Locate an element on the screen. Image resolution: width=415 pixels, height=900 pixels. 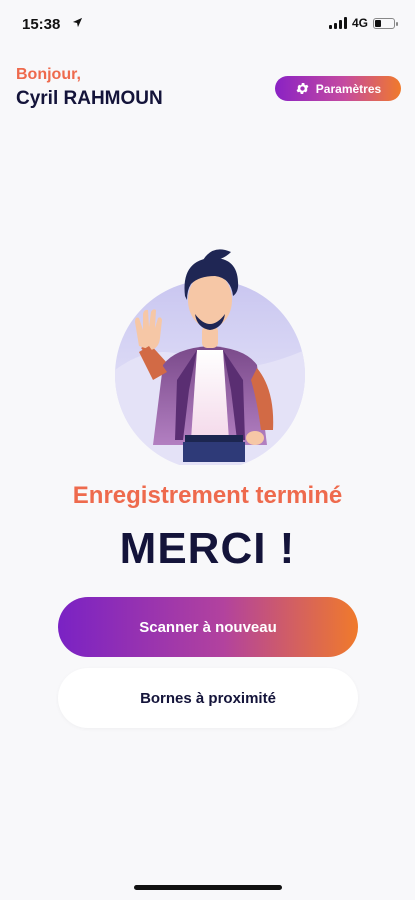
home-indicator is located at coordinates (208, 887).